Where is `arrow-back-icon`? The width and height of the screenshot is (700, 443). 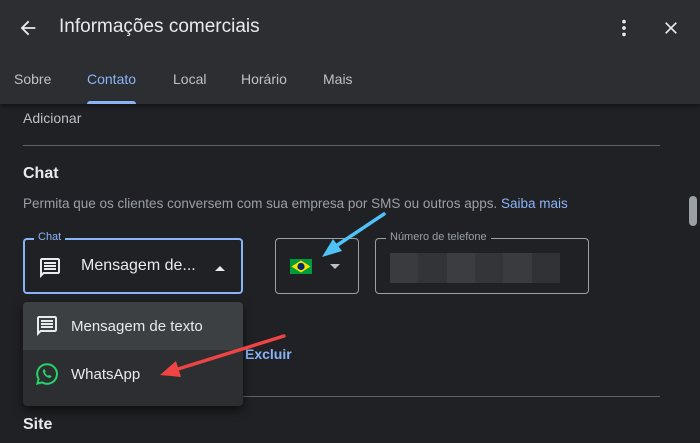
arrow-back-icon is located at coordinates (28, 28).